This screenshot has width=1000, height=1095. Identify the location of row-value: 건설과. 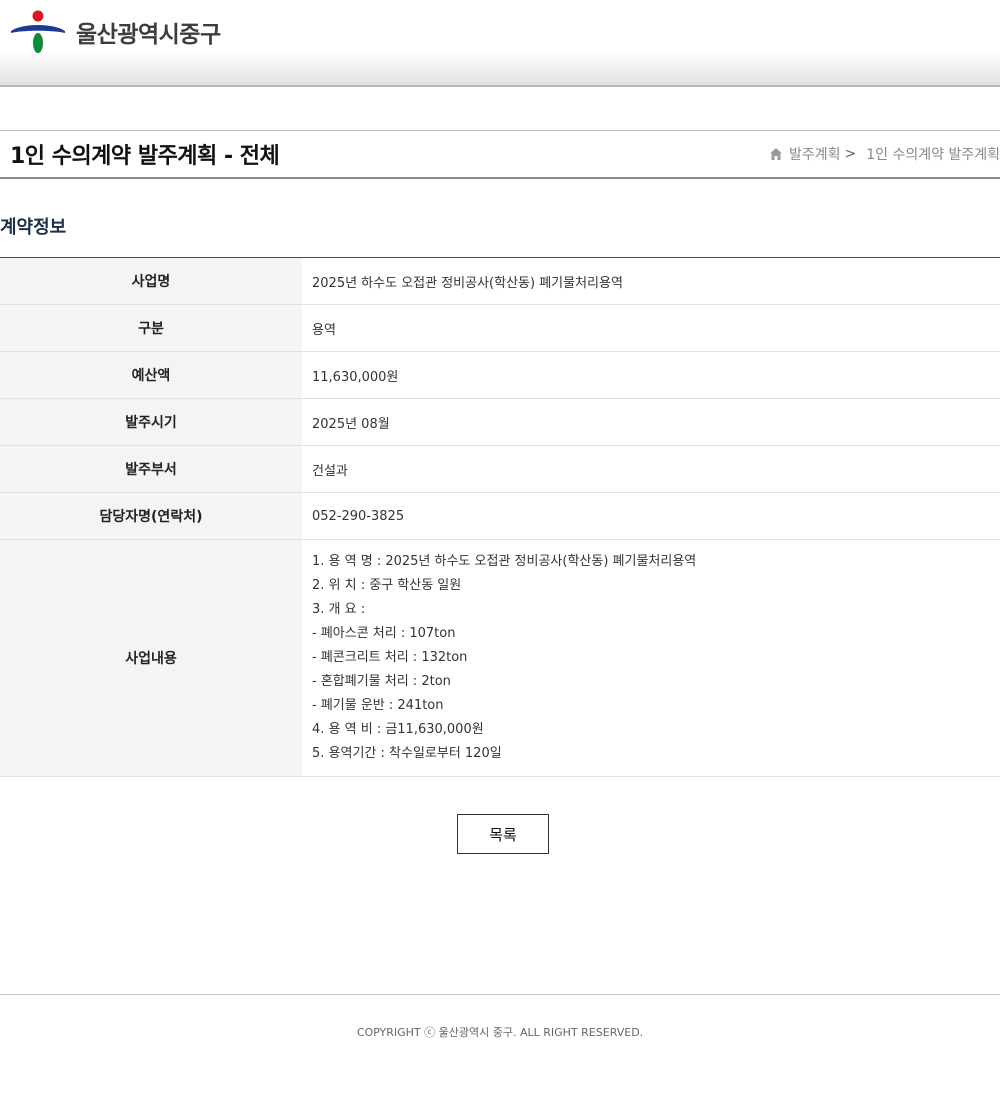
(651, 469).